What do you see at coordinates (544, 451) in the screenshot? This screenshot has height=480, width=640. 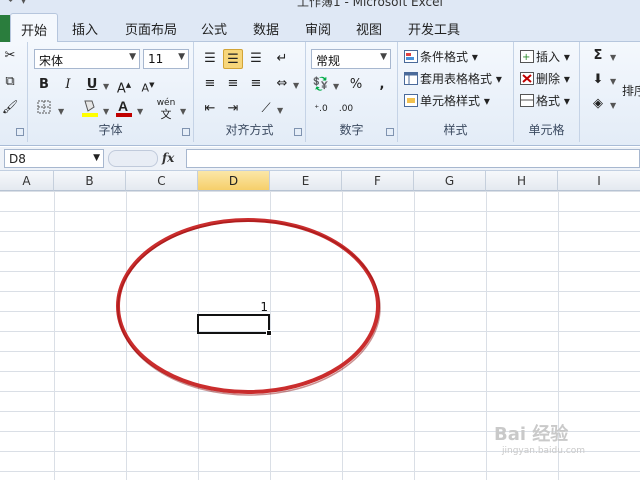 I see `watermark-url: jingyan.baidu.com` at bounding box center [544, 451].